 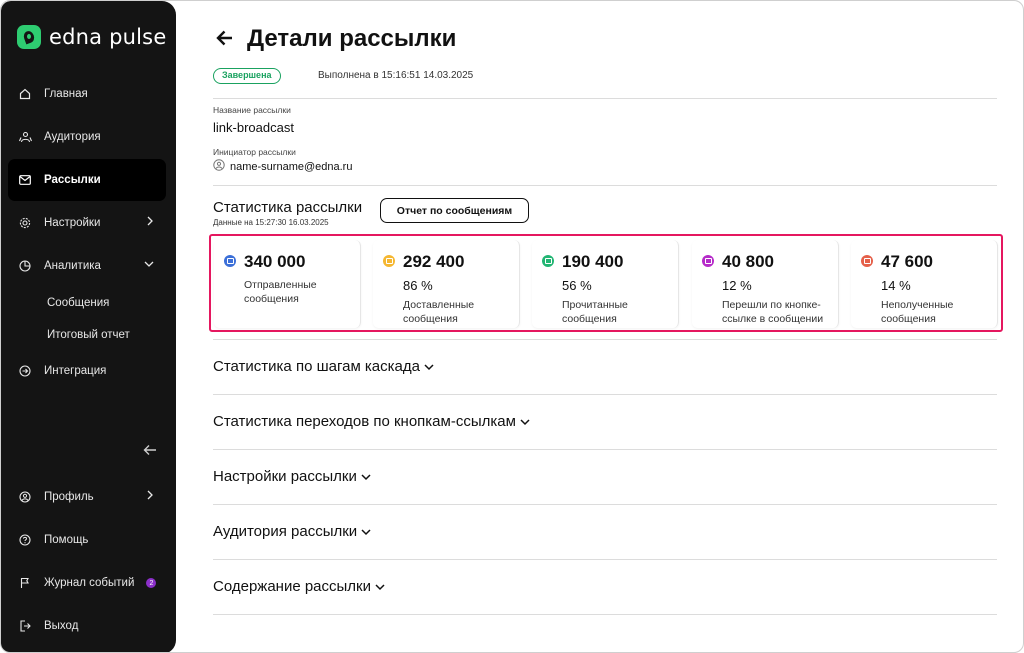 What do you see at coordinates (66, 540) in the screenshot?
I see `sidebar-item-label: Помощь` at bounding box center [66, 540].